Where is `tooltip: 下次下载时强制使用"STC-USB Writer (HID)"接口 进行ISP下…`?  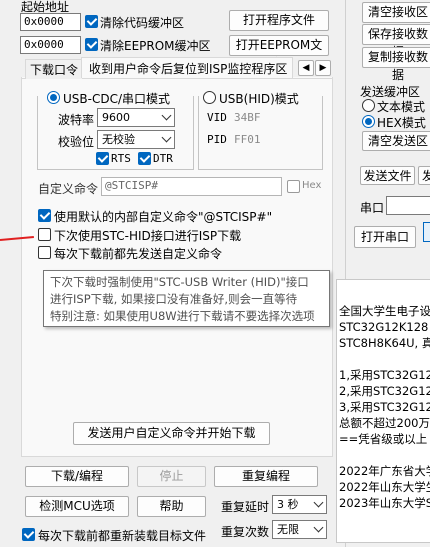
tooltip: 下次下载时强制使用"STC-USB Writer (HID)"接口 进行ISP下… is located at coordinates (186, 298).